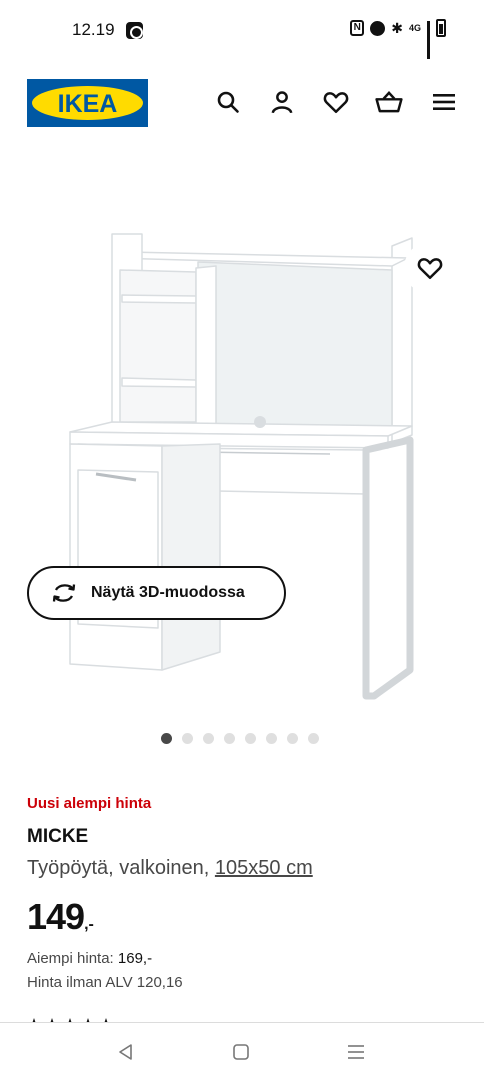 This screenshot has width=484, height=1080. What do you see at coordinates (357, 28) in the screenshot?
I see `nfc-icon: N` at bounding box center [357, 28].